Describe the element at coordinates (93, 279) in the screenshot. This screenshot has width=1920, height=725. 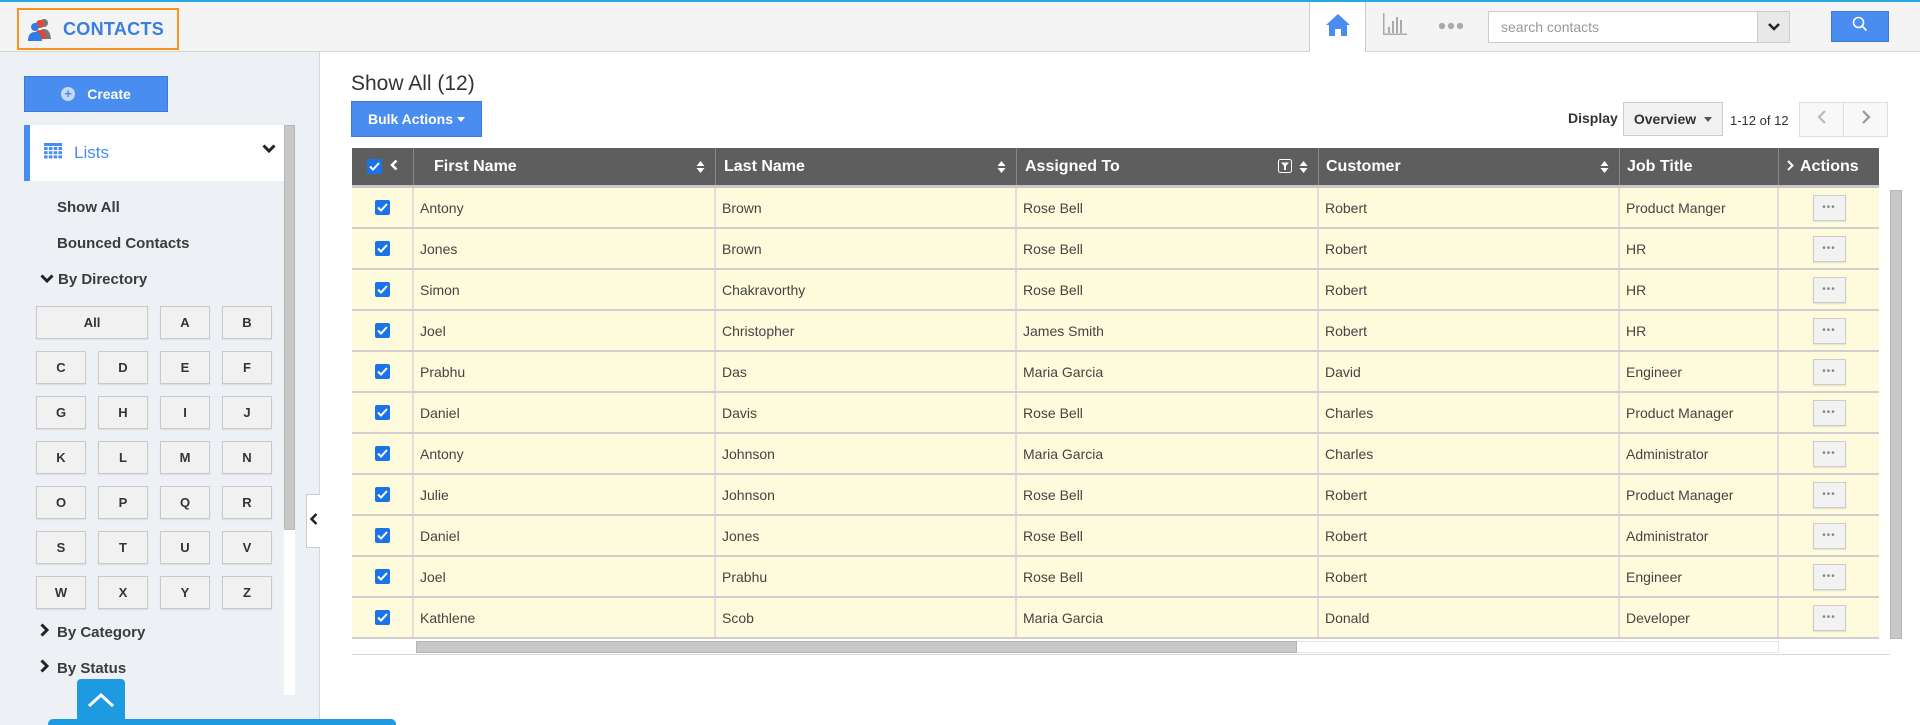
I see `by-directory-toggle: By Directory` at that location.